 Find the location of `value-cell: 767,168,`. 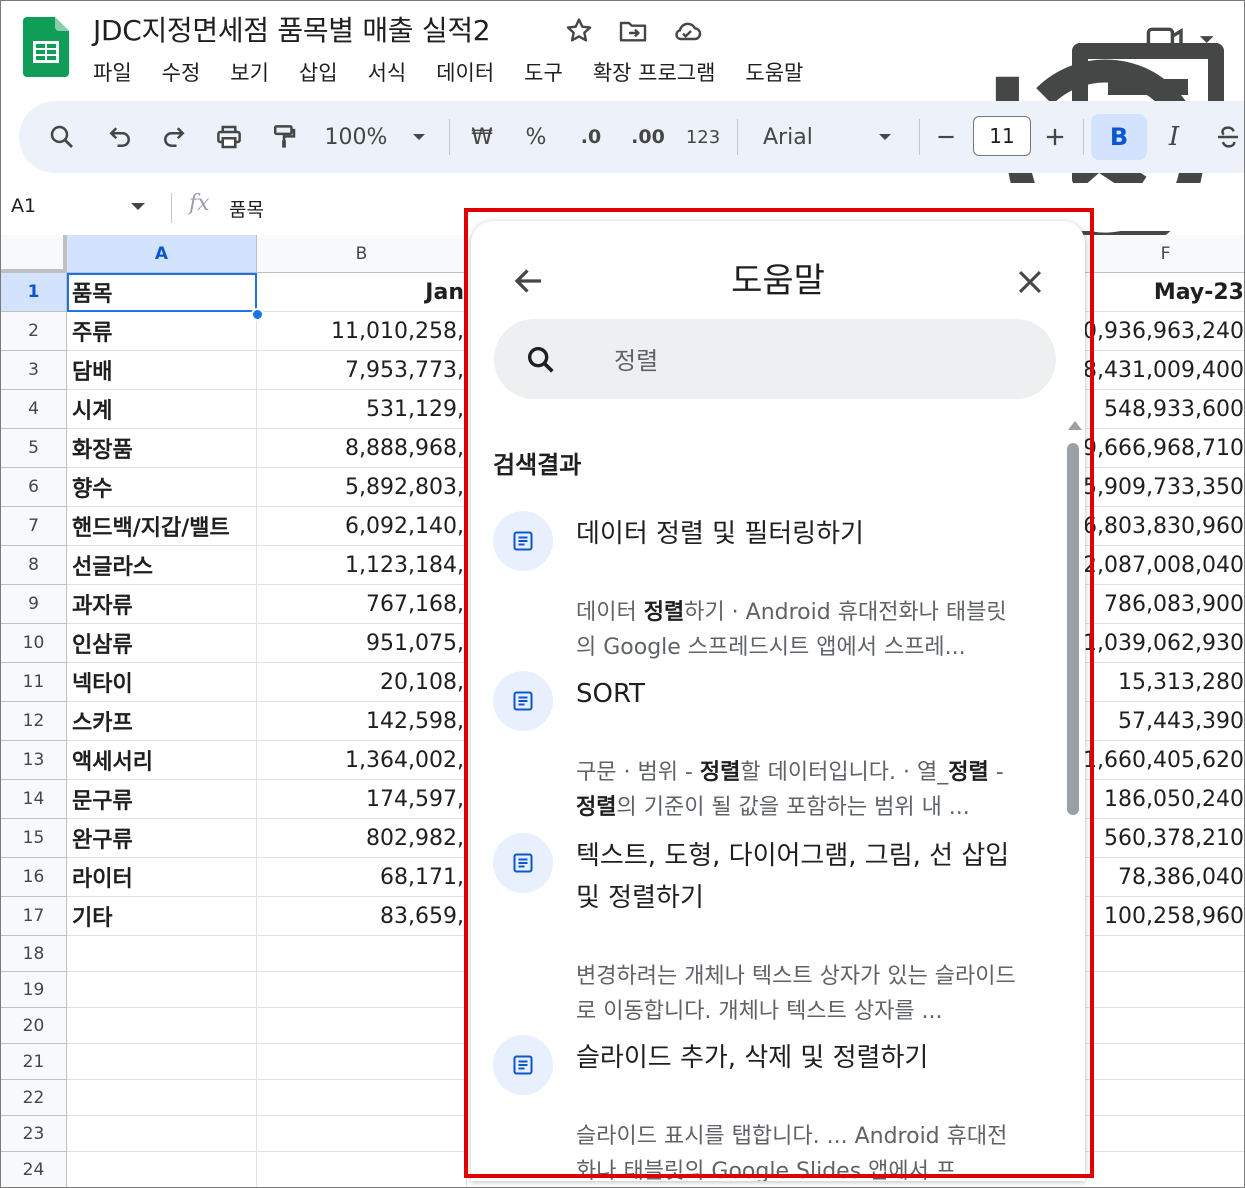

value-cell: 767,168, is located at coordinates (362, 604).